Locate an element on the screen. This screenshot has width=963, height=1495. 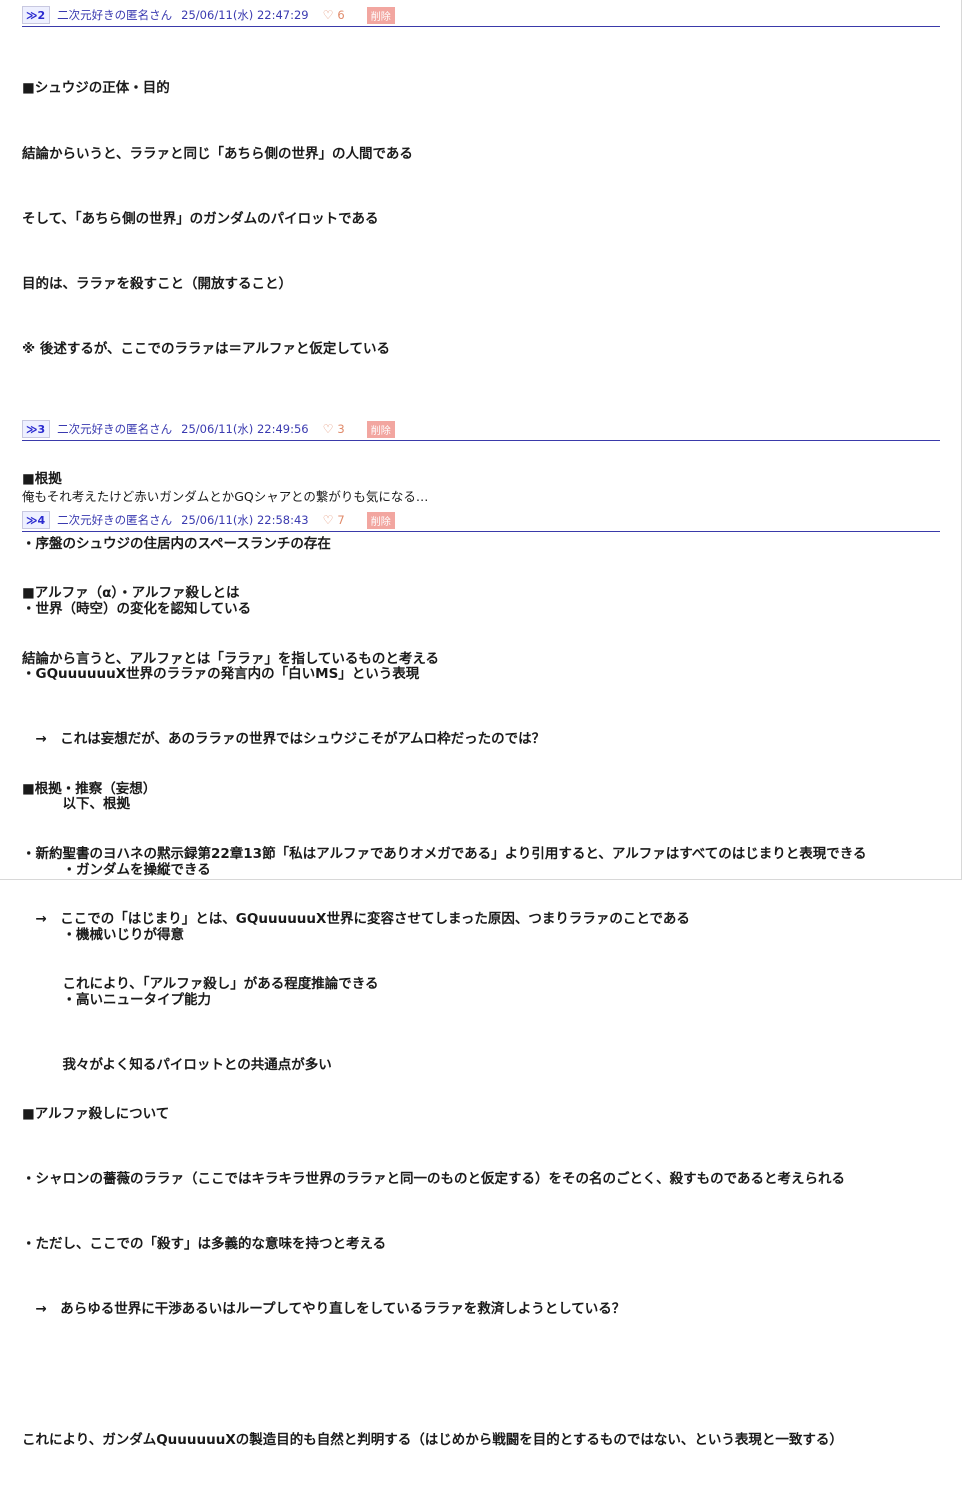
post-line: 結論から言うと、アルファとは「ララァ」を指しているものと考える is located at coordinates (231, 658).